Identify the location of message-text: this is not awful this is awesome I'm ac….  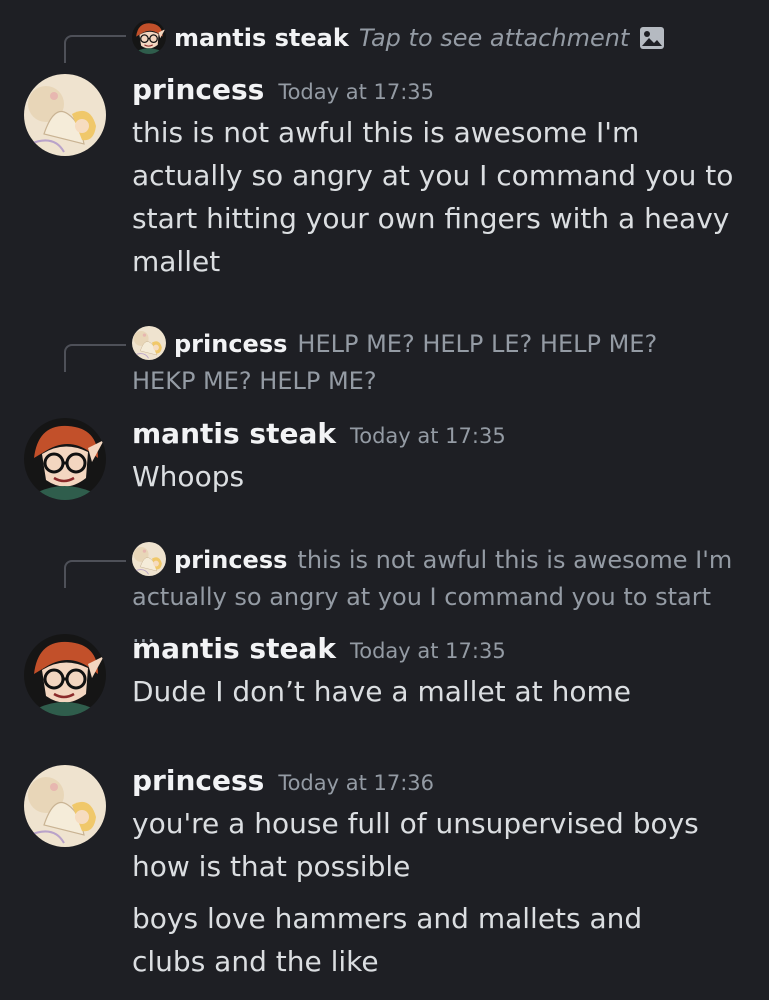
(433, 197).